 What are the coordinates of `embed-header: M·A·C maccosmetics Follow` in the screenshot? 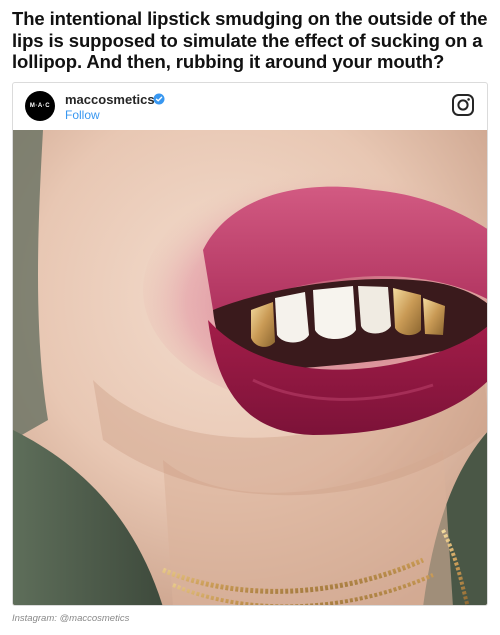 It's located at (250, 106).